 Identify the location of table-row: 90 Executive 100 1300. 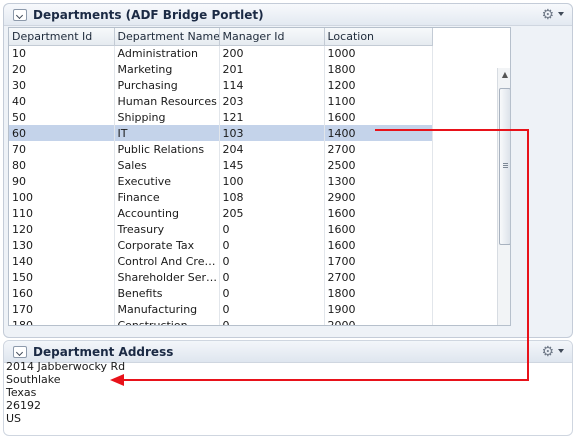
(221, 181).